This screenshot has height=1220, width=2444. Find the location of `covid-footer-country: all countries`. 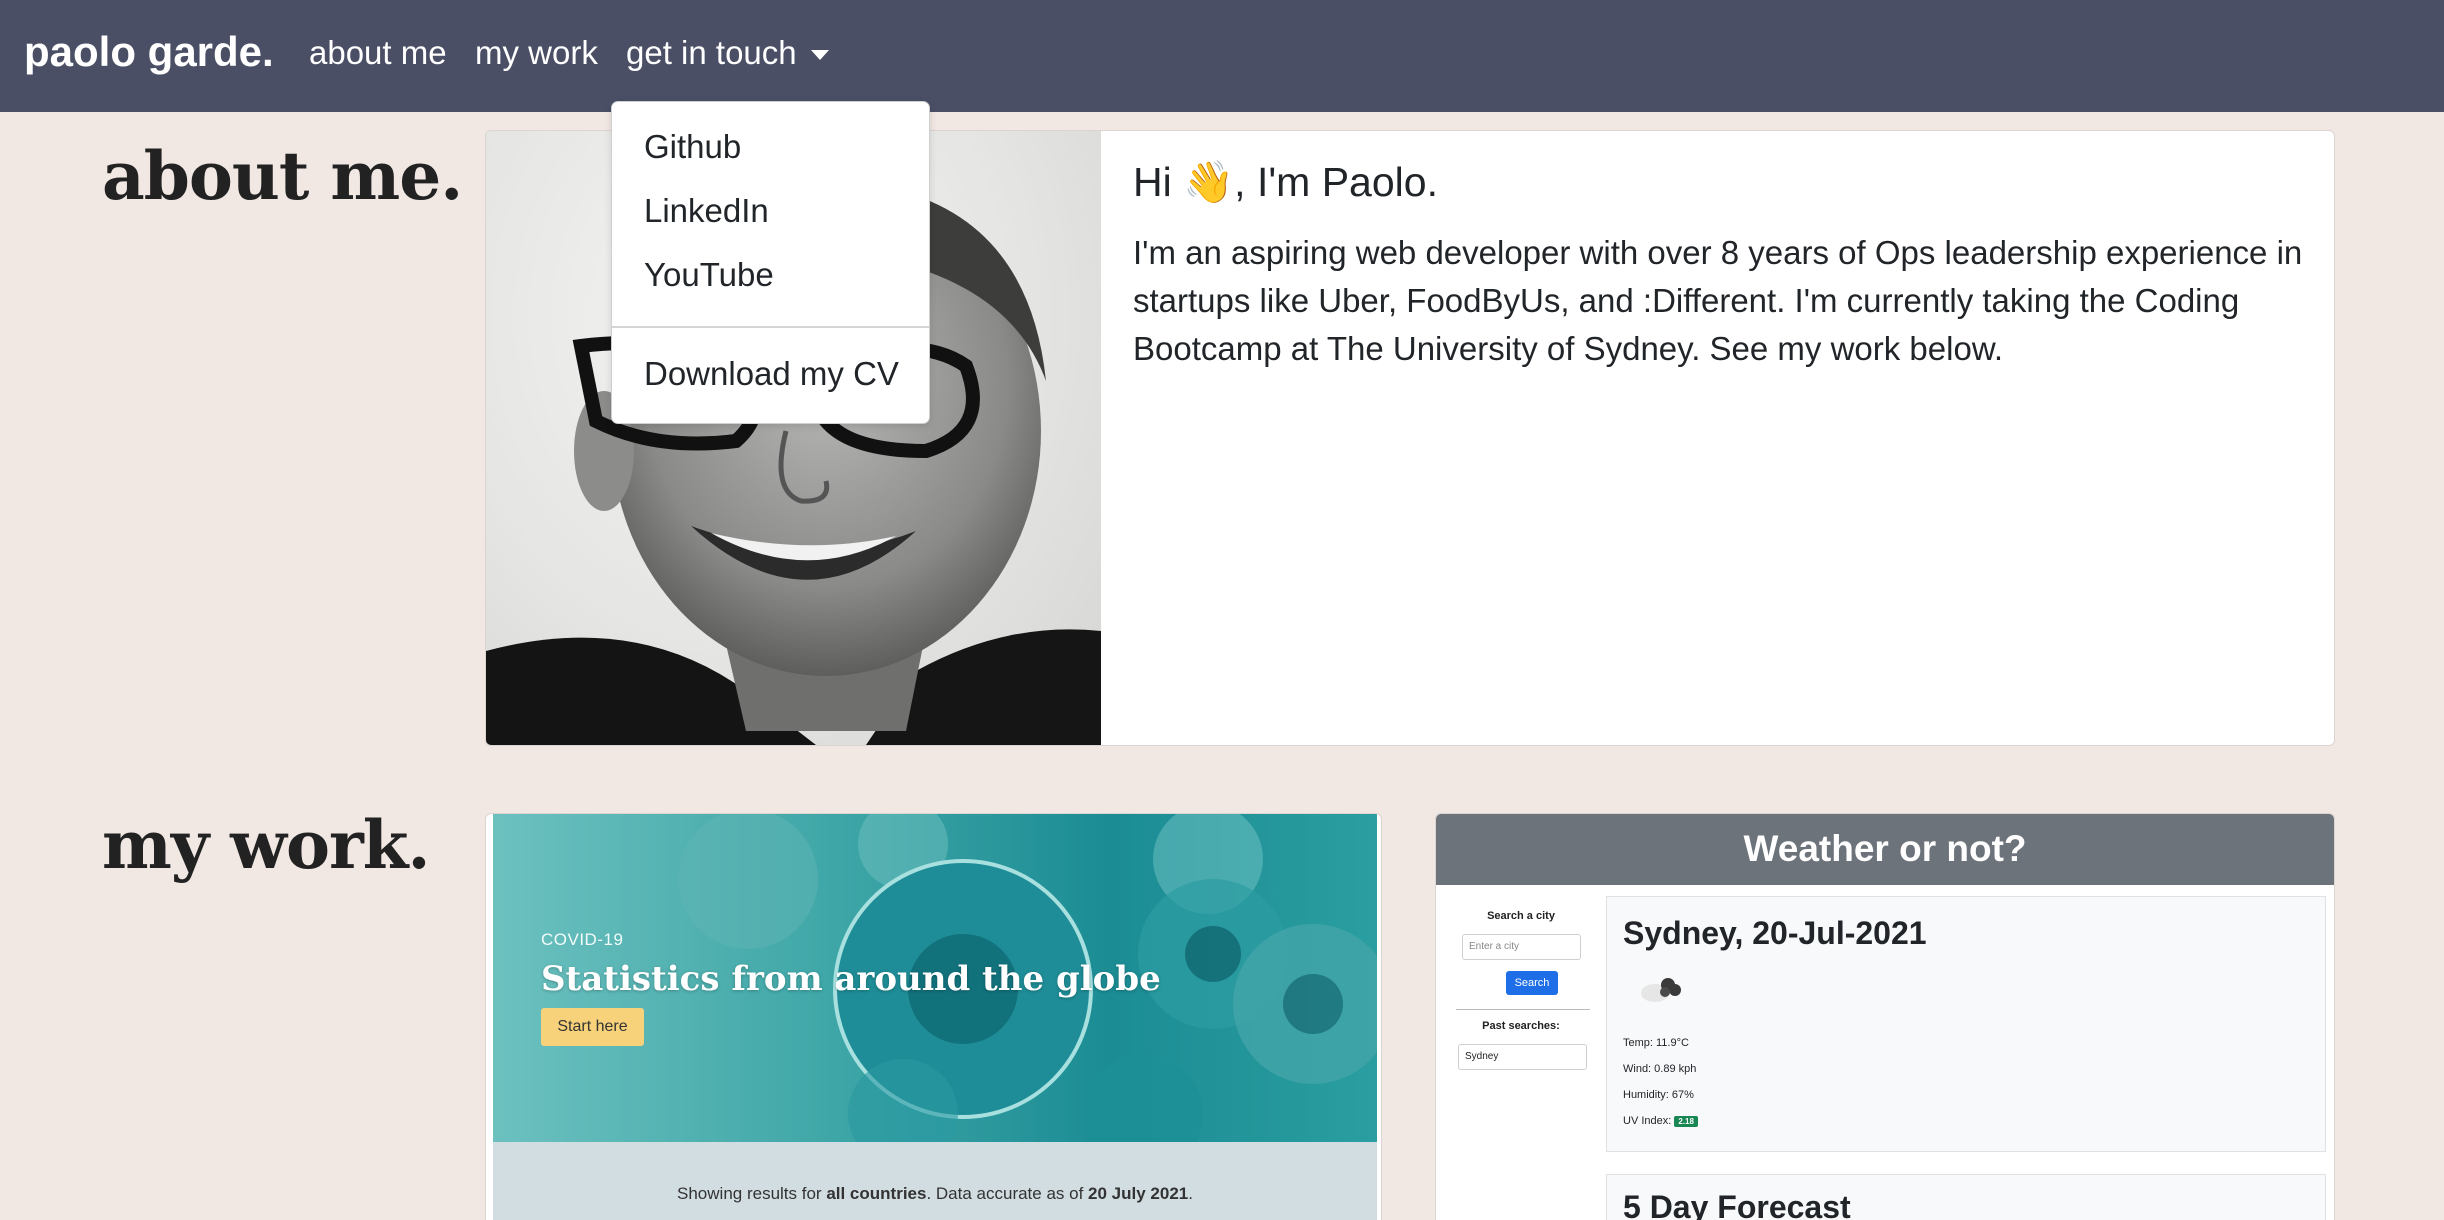

covid-footer-country: all countries is located at coordinates (876, 1193).